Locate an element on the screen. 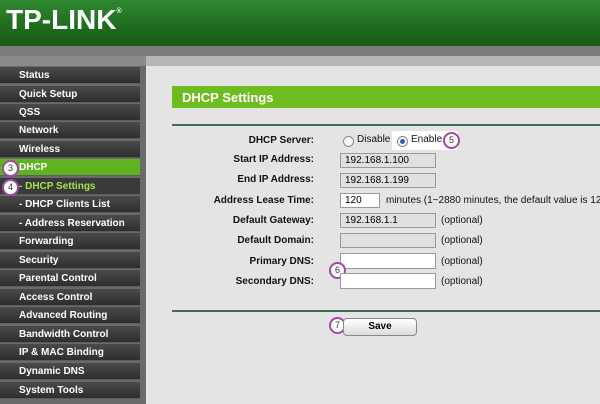 The width and height of the screenshot is (600, 404). header-divider is located at coordinates (300, 51).